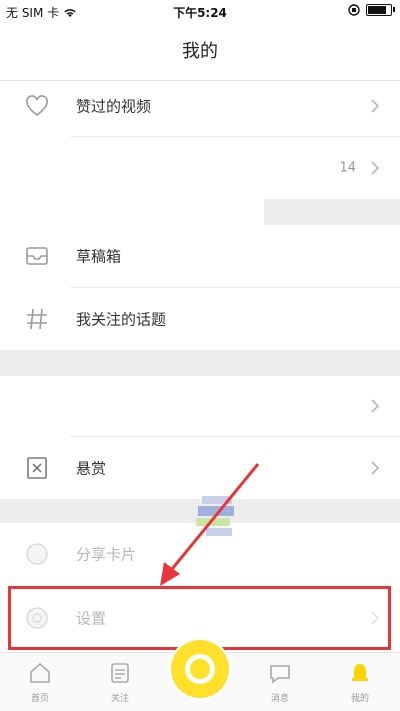  I want to click on camera-ring-icon, so click(200, 669).